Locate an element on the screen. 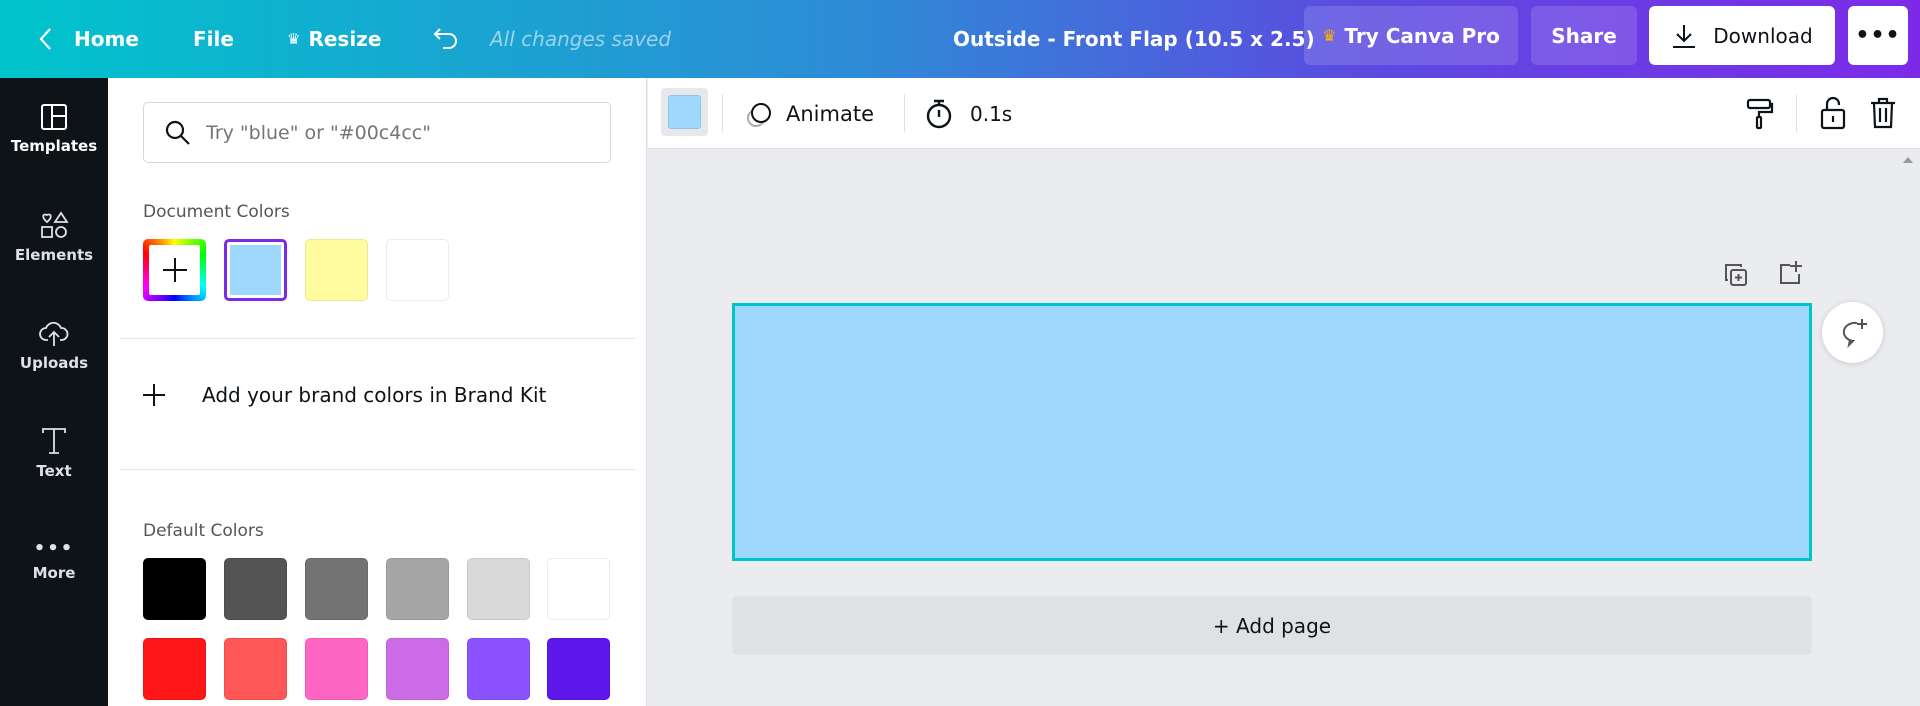  save-status: All changes saved is located at coordinates (581, 39).